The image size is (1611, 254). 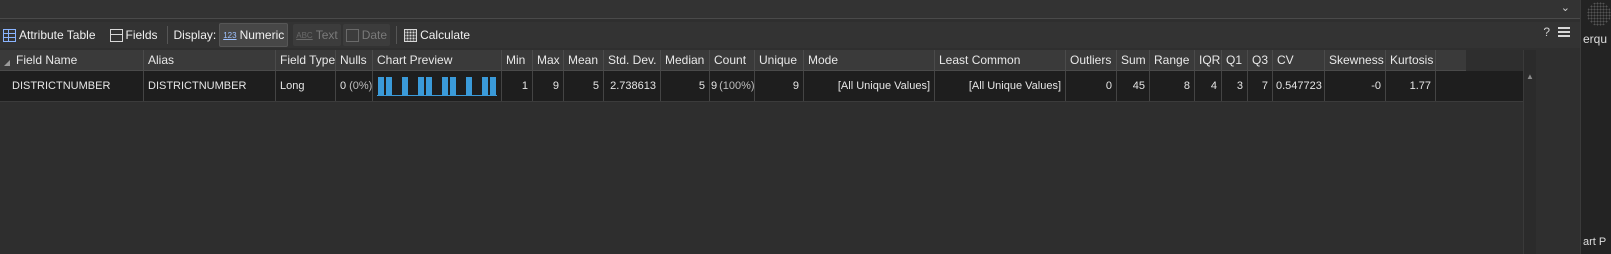 What do you see at coordinates (1235, 86) in the screenshot?
I see `cell-q1: 3` at bounding box center [1235, 86].